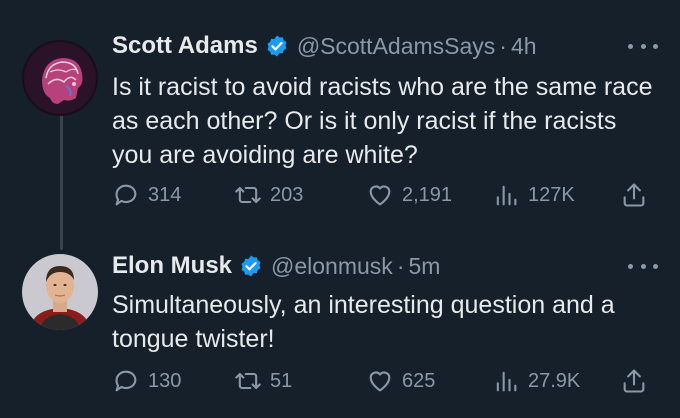 The height and width of the screenshot is (418, 680). Describe the element at coordinates (396, 46) in the screenshot. I see `author-handle: @ScottAdamsSays` at that location.